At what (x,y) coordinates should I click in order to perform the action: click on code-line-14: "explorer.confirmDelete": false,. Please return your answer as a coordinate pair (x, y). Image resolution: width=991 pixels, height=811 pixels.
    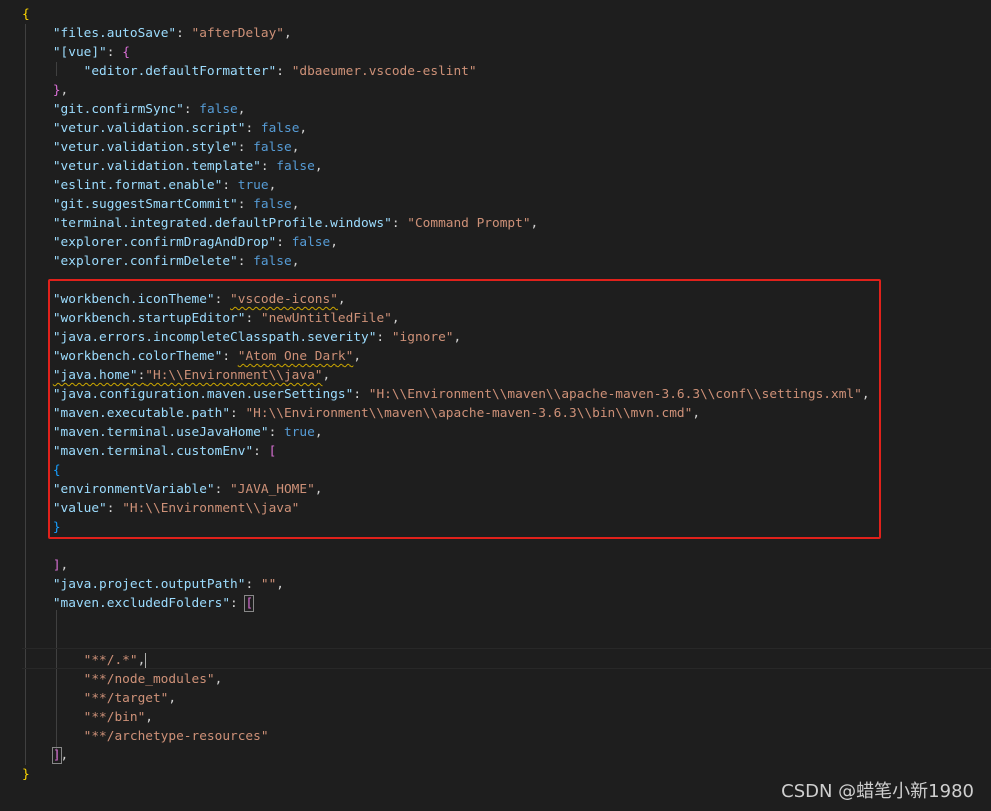
    Looking at the image, I should click on (161, 261).